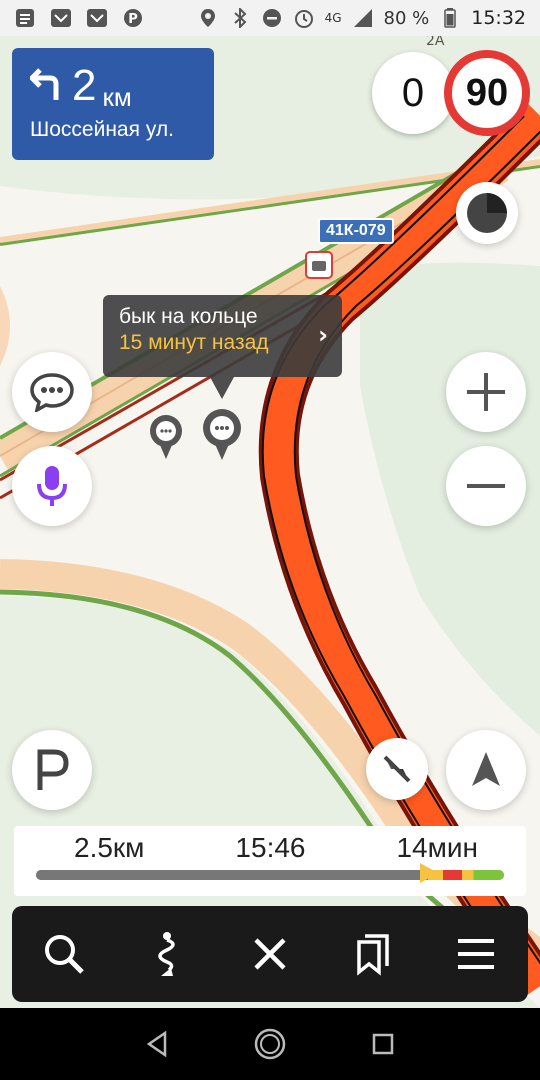 This screenshot has height=1080, width=540. Describe the element at coordinates (413, 93) in the screenshot. I see `current-speed: 0` at that location.